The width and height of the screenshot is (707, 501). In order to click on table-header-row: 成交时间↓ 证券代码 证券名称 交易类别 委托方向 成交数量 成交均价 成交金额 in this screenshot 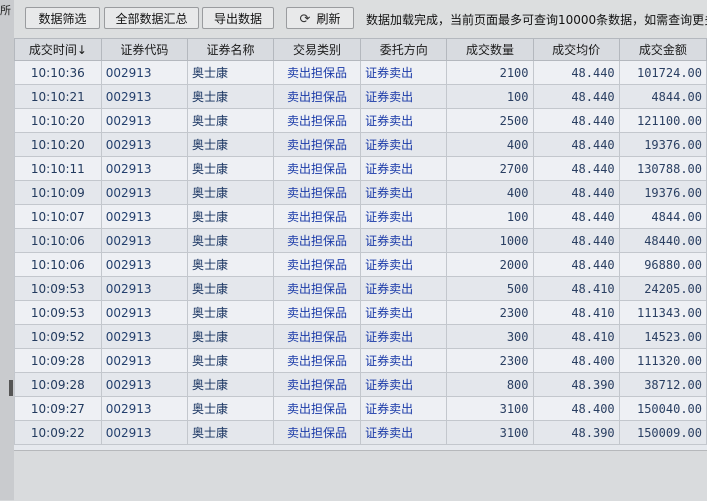, I will do `click(360, 49)`.